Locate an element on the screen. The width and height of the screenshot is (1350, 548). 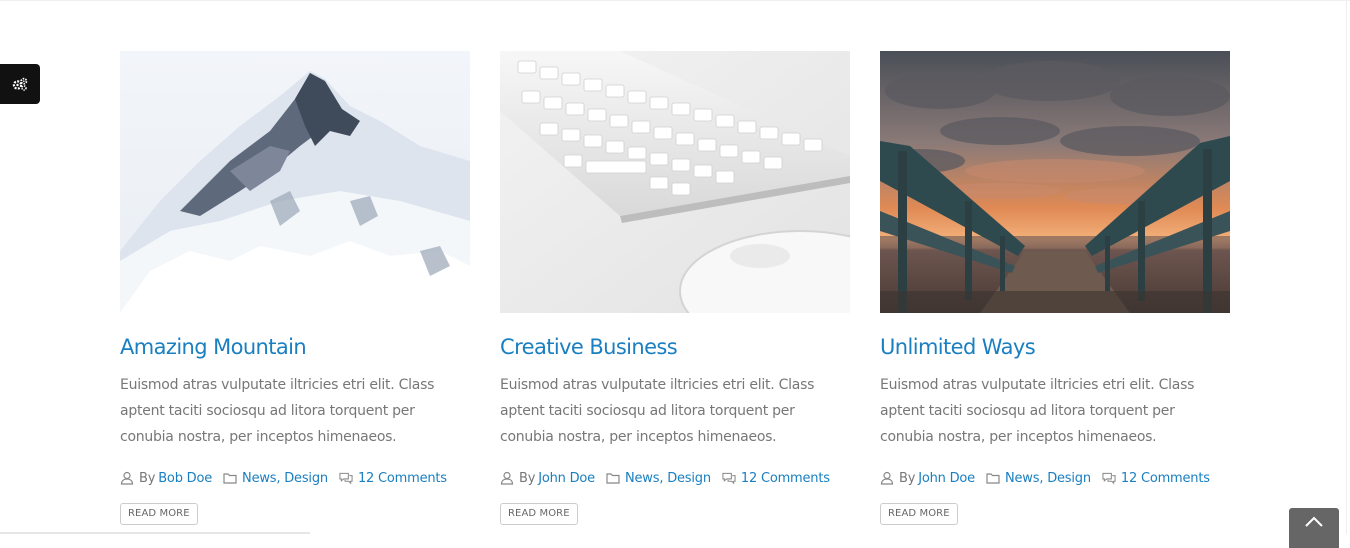
post-image-snowy-mountain is located at coordinates (295, 182).